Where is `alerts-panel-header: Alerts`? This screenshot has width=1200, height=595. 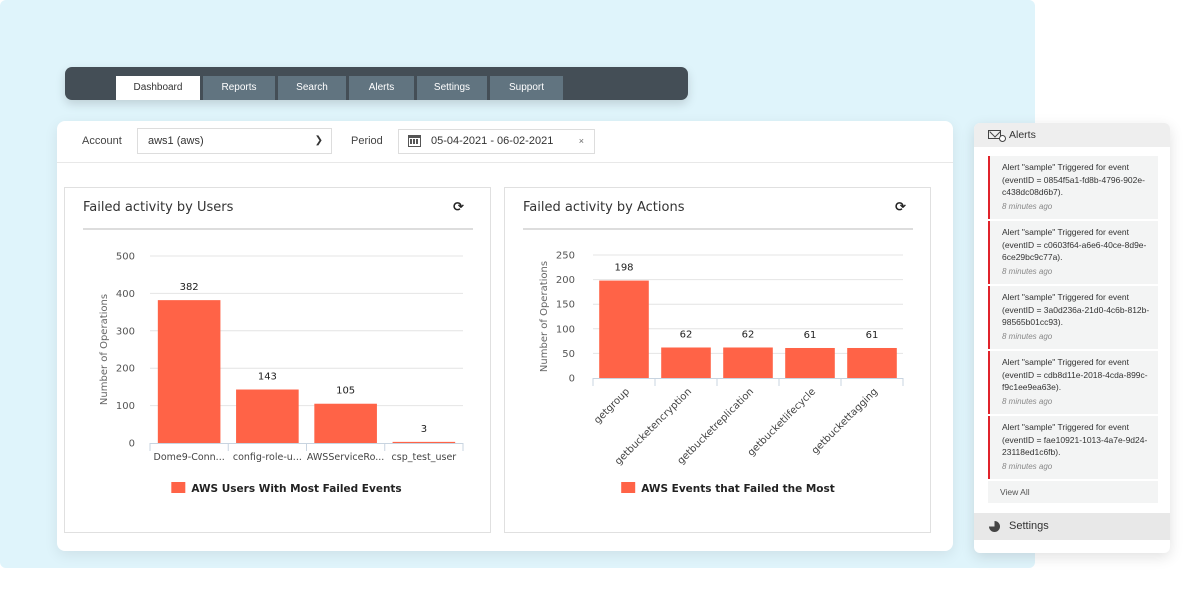 alerts-panel-header: Alerts is located at coordinates (1072, 135).